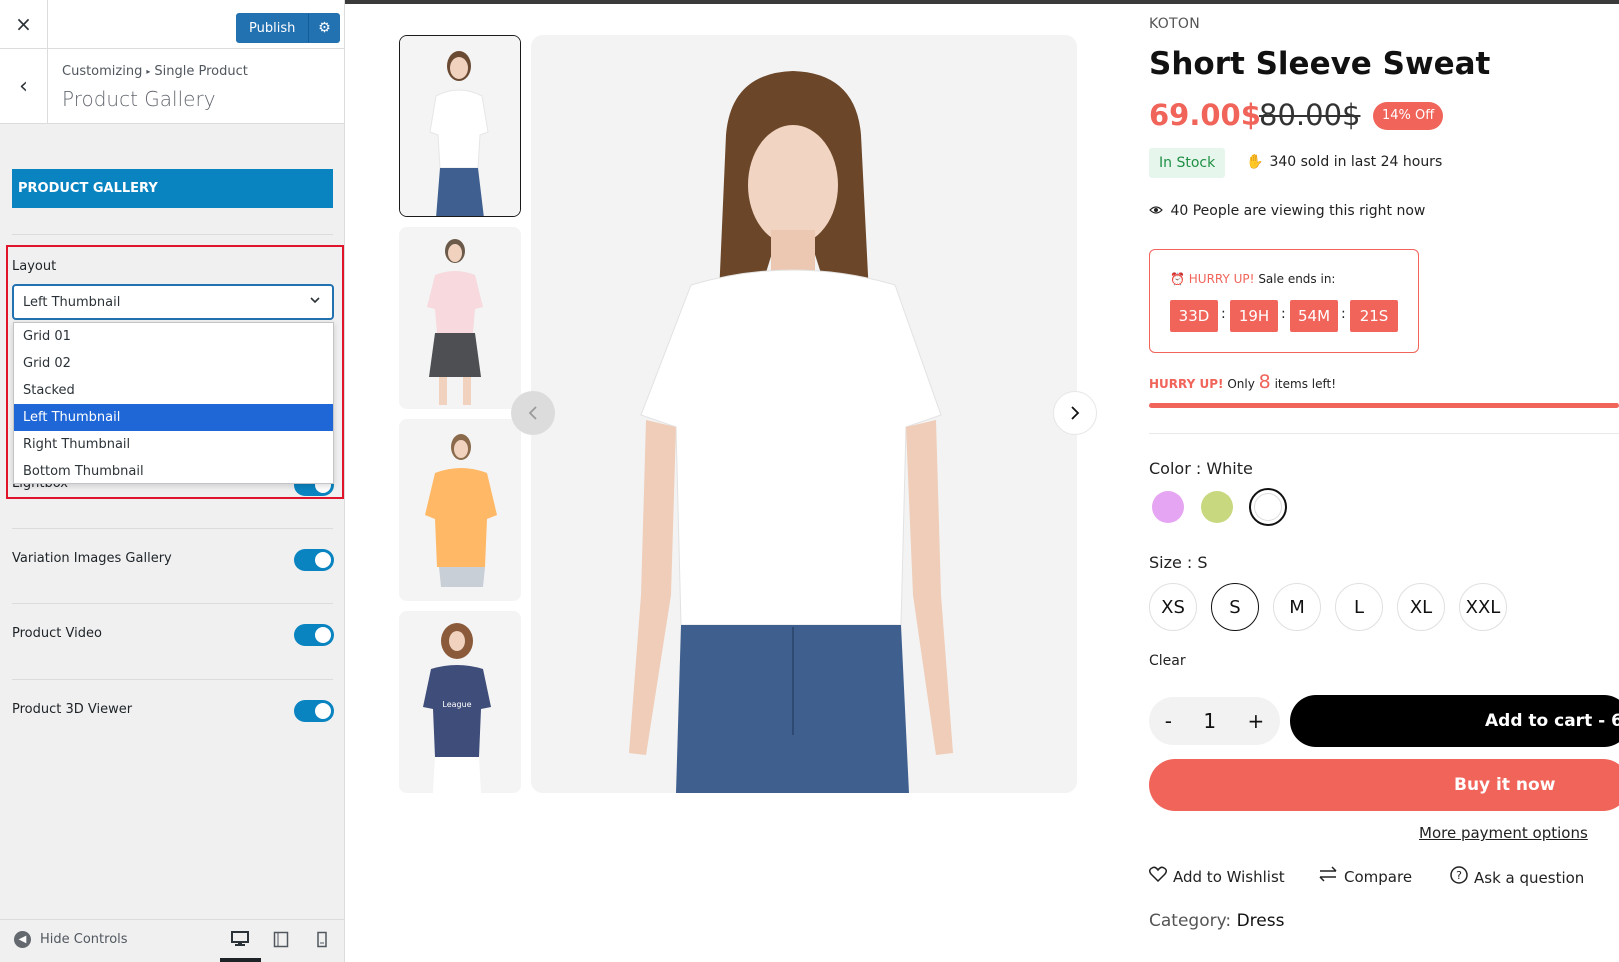  I want to click on timer-days: 33D, so click(1194, 316).